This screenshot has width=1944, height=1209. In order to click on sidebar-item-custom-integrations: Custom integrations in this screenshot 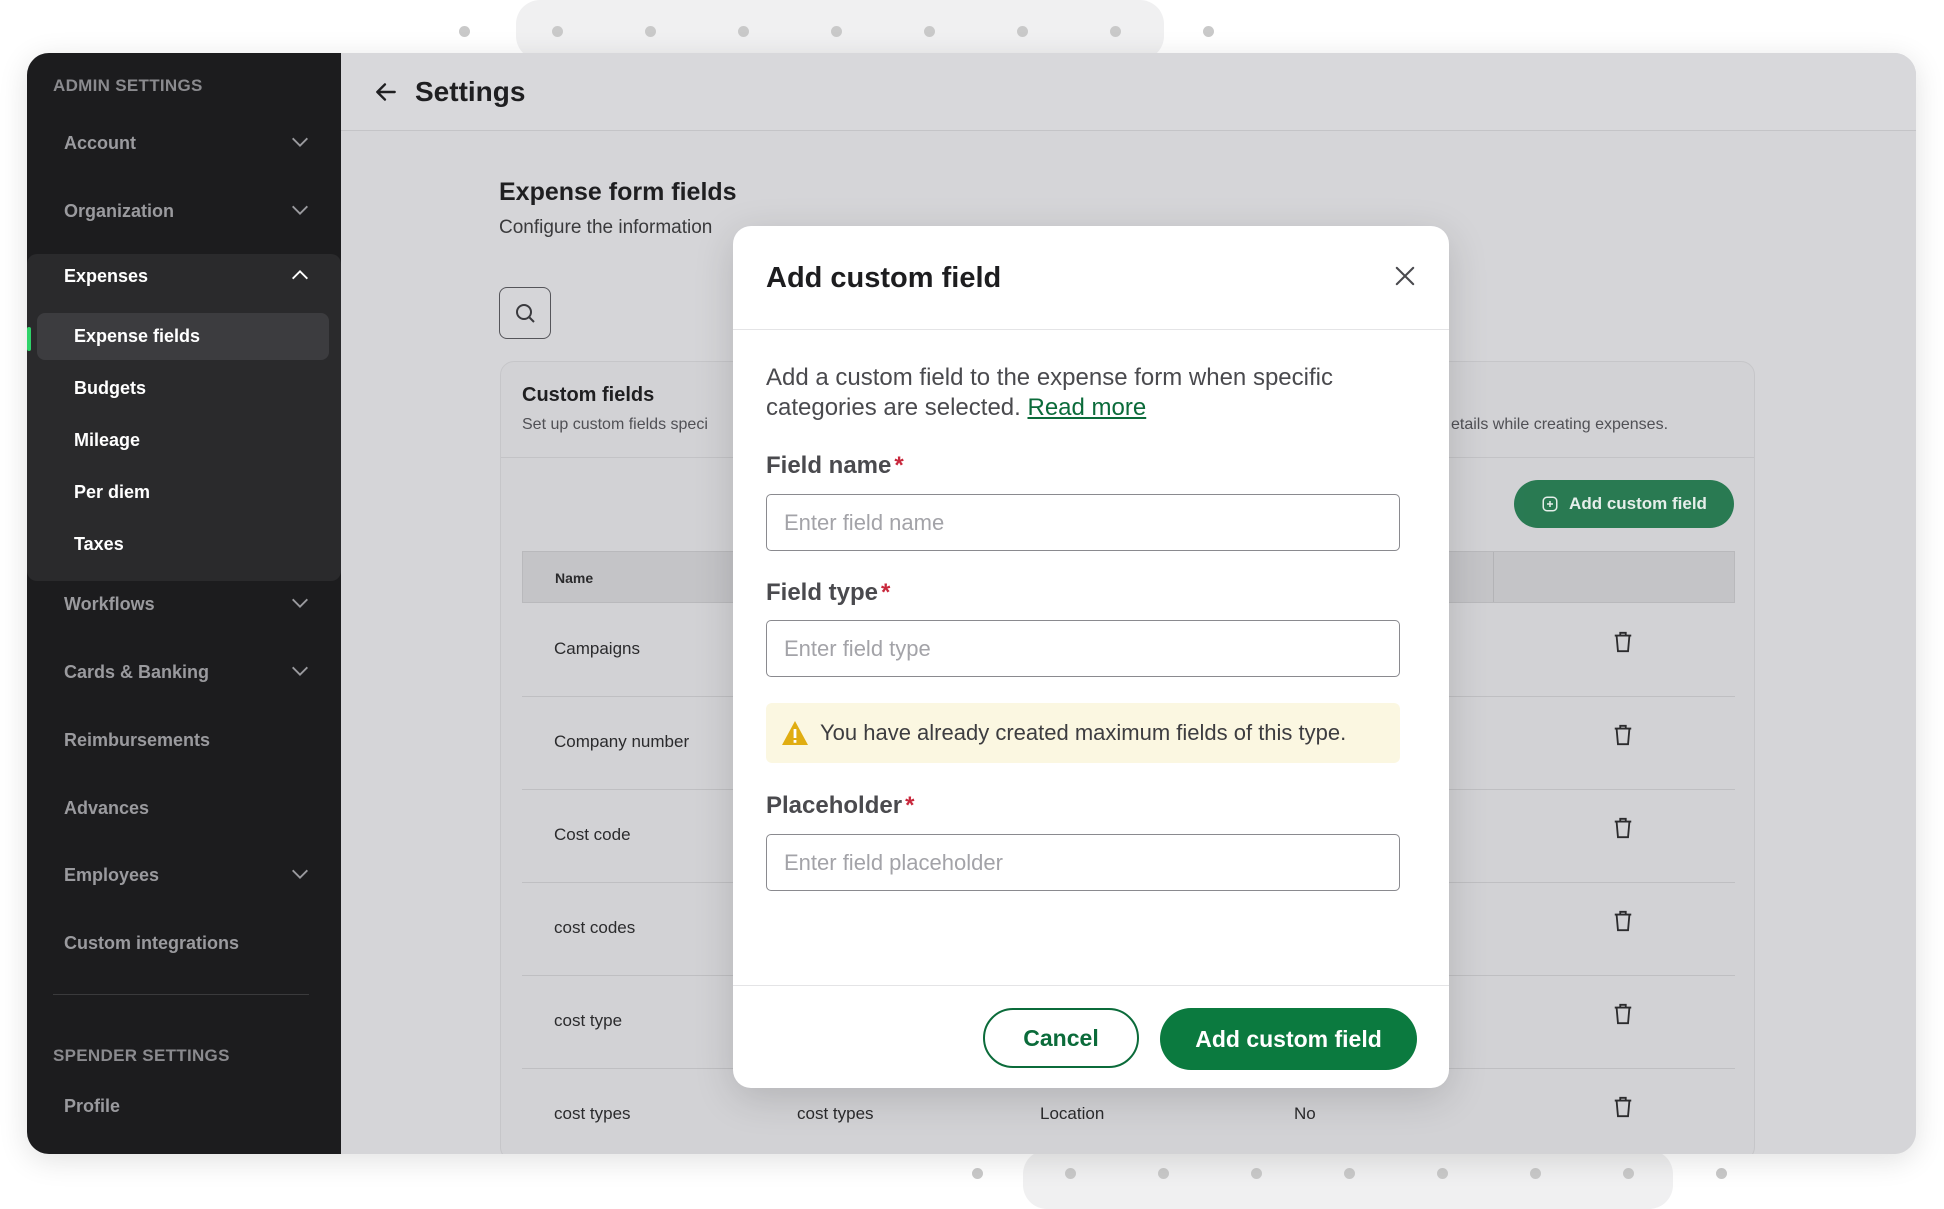, I will do `click(184, 943)`.